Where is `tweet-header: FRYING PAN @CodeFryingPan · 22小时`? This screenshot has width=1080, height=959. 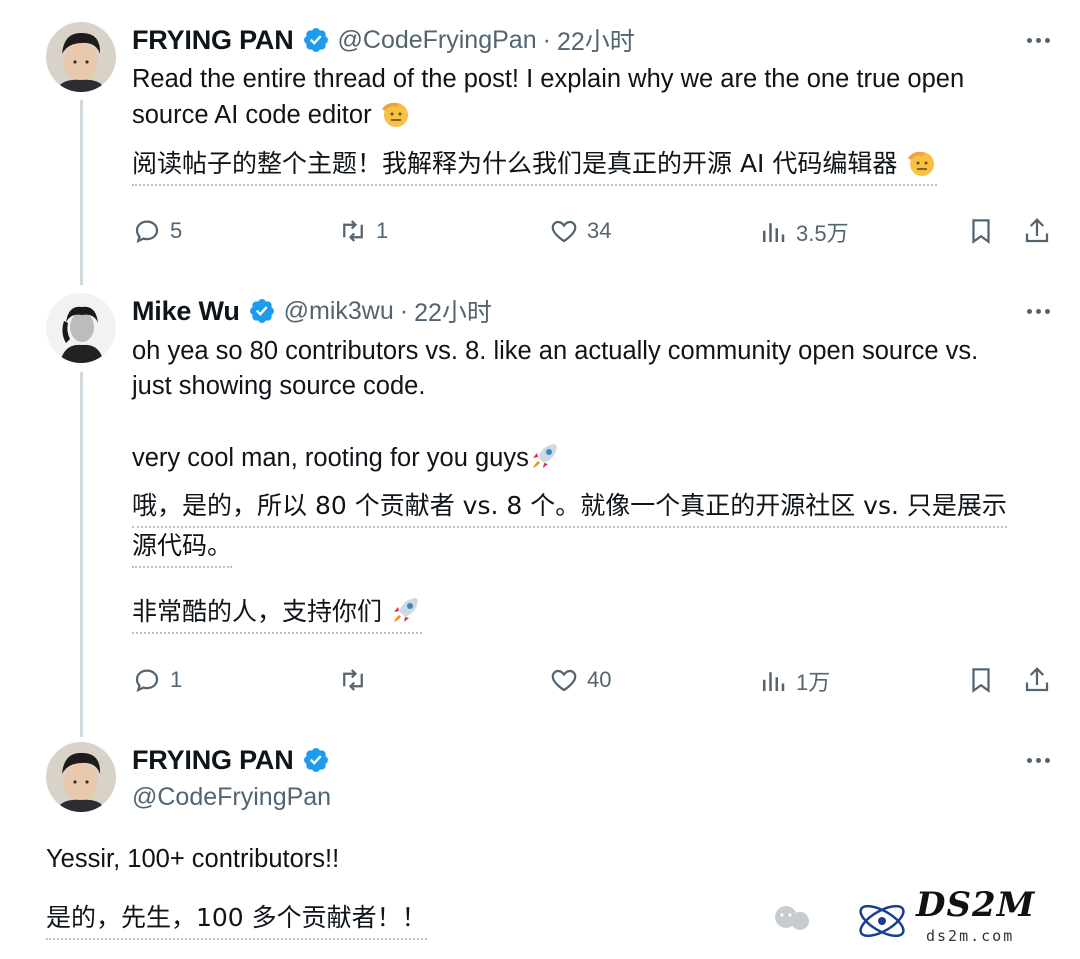
tweet-header: FRYING PAN @CodeFryingPan · 22小时 is located at coordinates (383, 40).